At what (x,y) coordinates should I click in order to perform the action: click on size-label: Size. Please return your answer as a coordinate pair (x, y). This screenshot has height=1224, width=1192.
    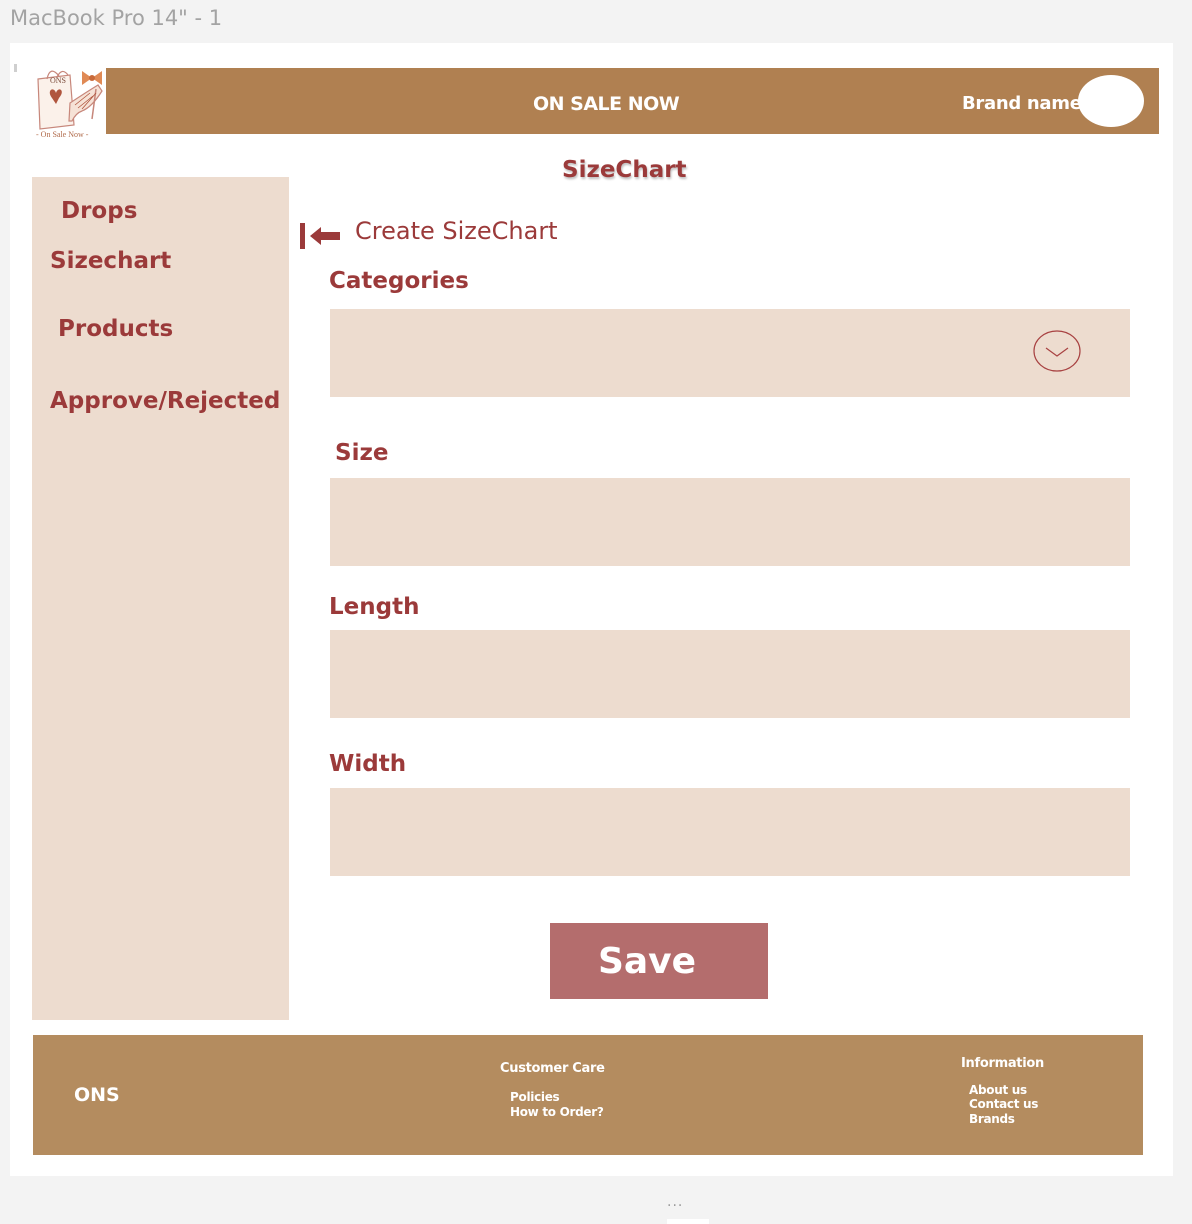
    Looking at the image, I should click on (362, 453).